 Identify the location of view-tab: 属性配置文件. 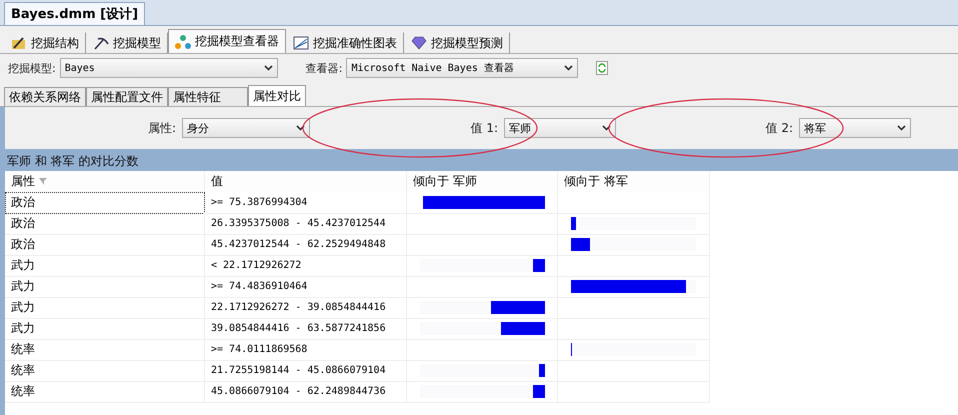
(127, 96).